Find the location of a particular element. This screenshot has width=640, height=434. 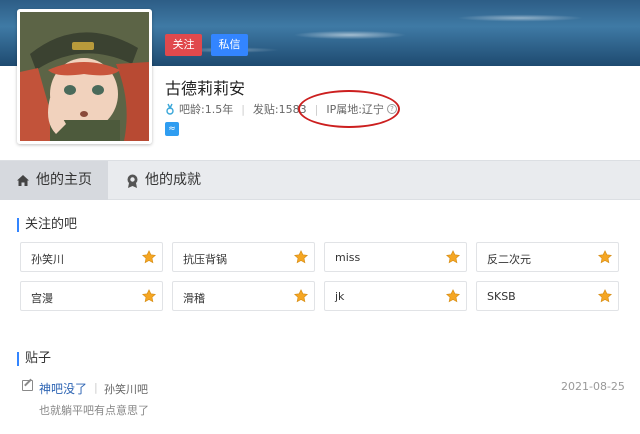

tab-achievements-label: 他的成就 is located at coordinates (173, 180).